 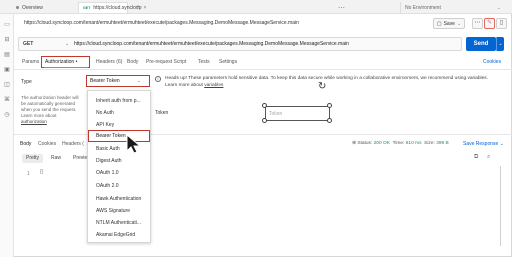 I want to click on flows-icon: ⌘, so click(x=7, y=100).